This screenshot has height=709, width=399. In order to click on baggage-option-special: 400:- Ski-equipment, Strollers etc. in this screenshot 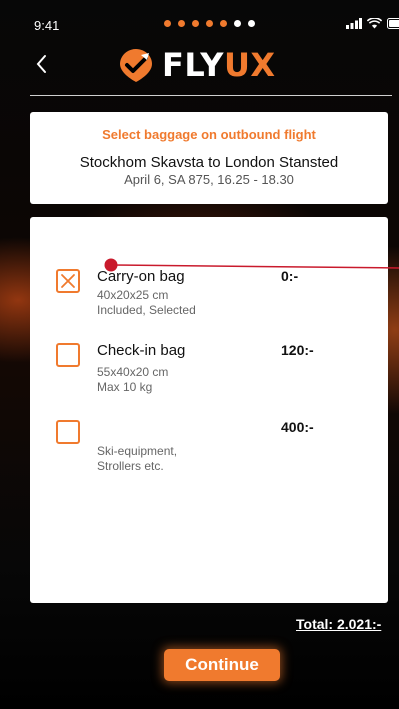, I will do `click(201, 447)`.